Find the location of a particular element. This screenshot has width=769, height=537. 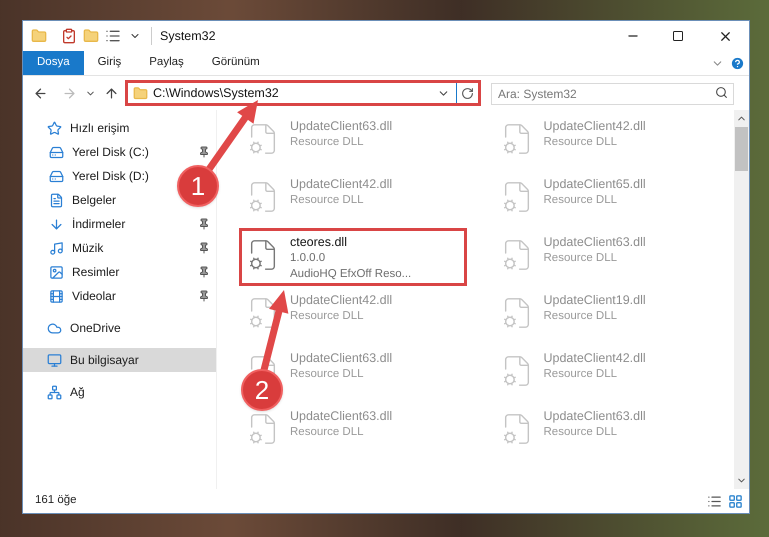

film-icon is located at coordinates (56, 296).